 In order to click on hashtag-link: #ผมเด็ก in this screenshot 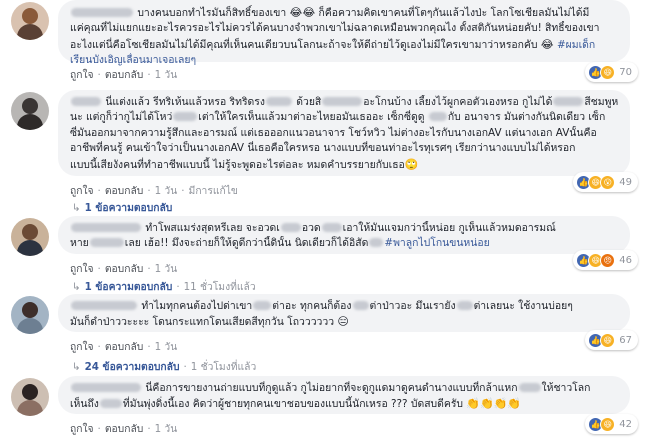, I will do `click(574, 45)`.